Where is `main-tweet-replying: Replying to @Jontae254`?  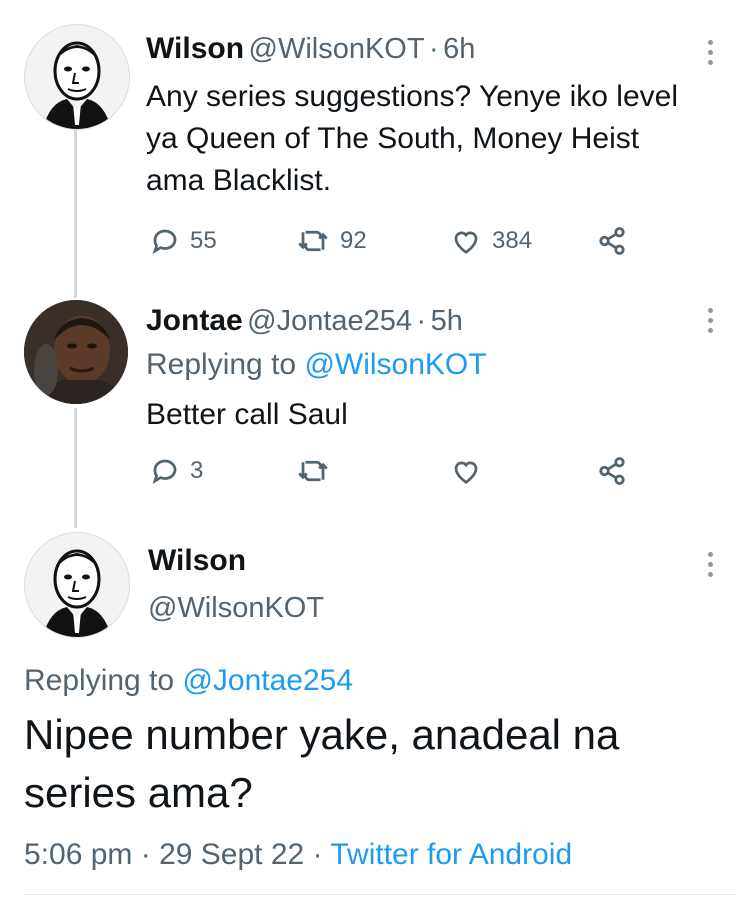
main-tweet-replying: Replying to @Jontae254 is located at coordinates (188, 681).